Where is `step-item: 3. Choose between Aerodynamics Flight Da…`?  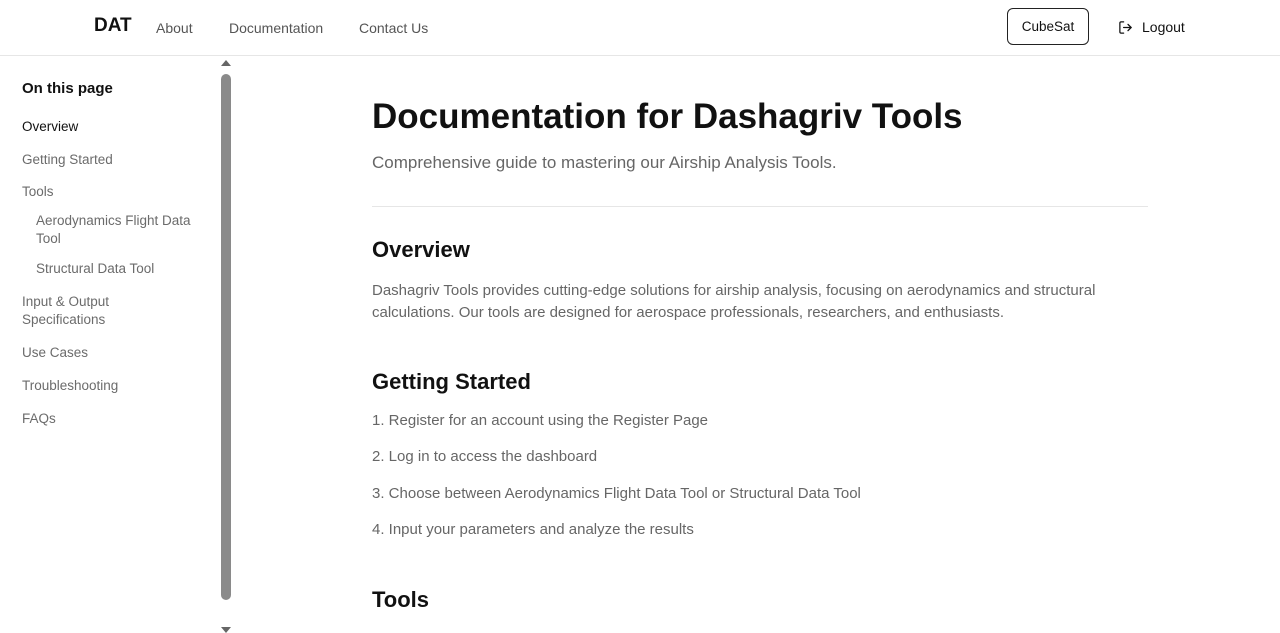
step-item: 3. Choose between Aerodynamics Flight Da… is located at coordinates (616, 493).